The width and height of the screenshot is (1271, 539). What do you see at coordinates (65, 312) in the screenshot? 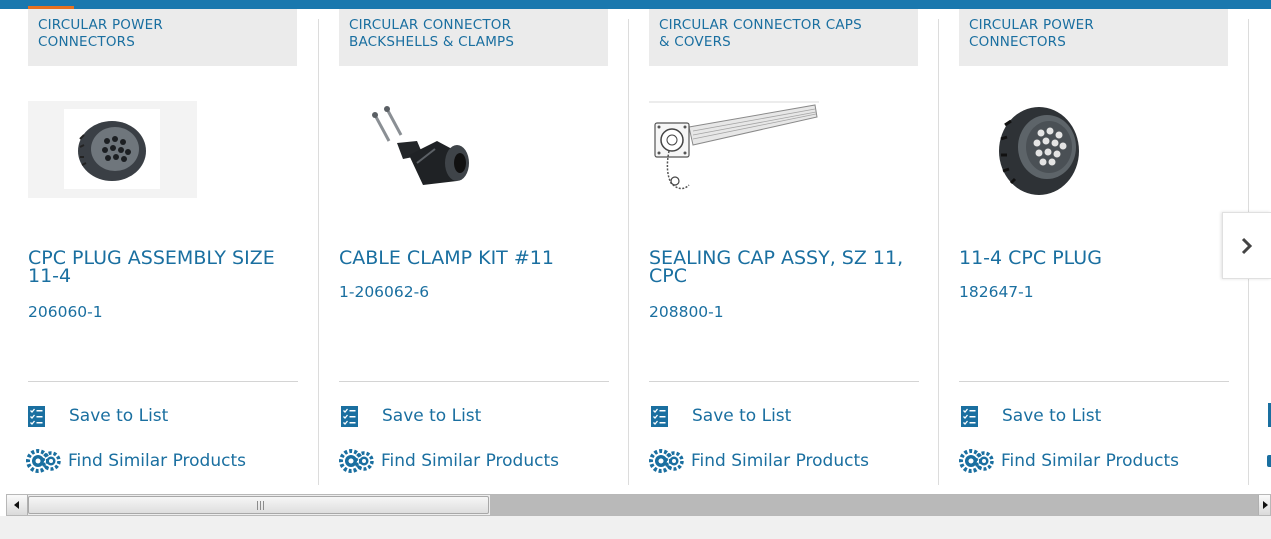
I see `part-number-link: 206060-1` at bounding box center [65, 312].